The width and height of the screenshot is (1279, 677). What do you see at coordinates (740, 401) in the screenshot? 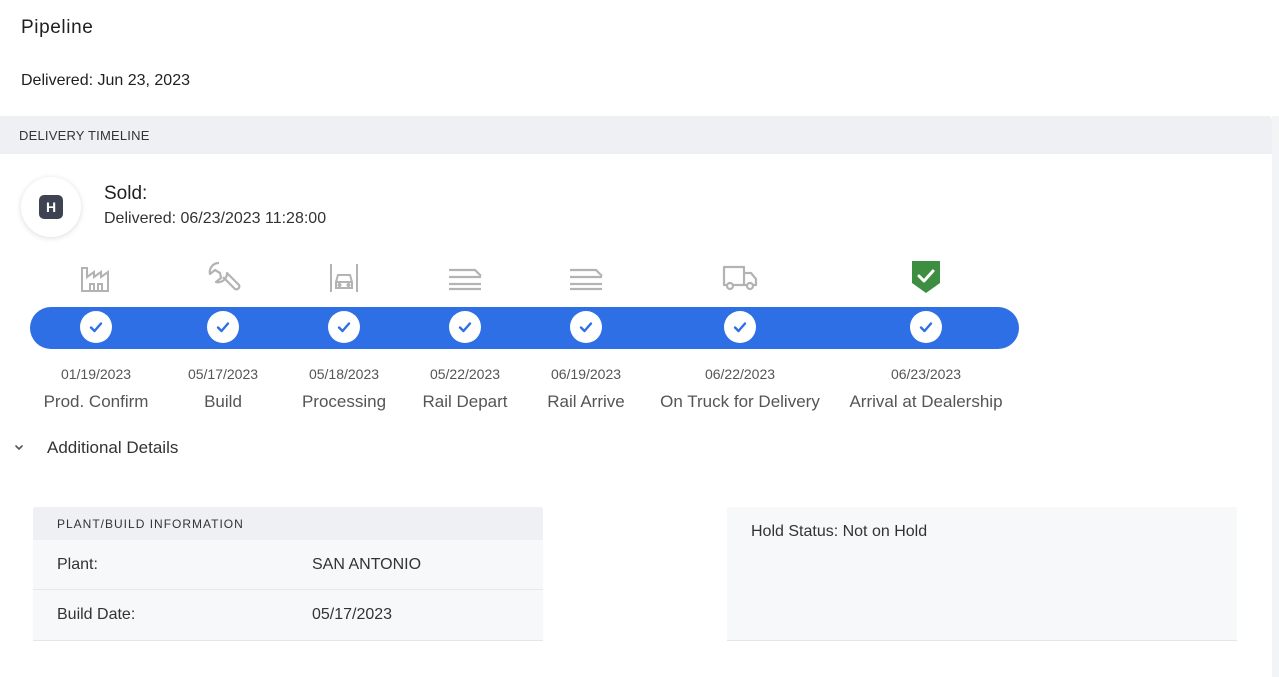
I see `stage-label: On Truck for Delivery` at bounding box center [740, 401].